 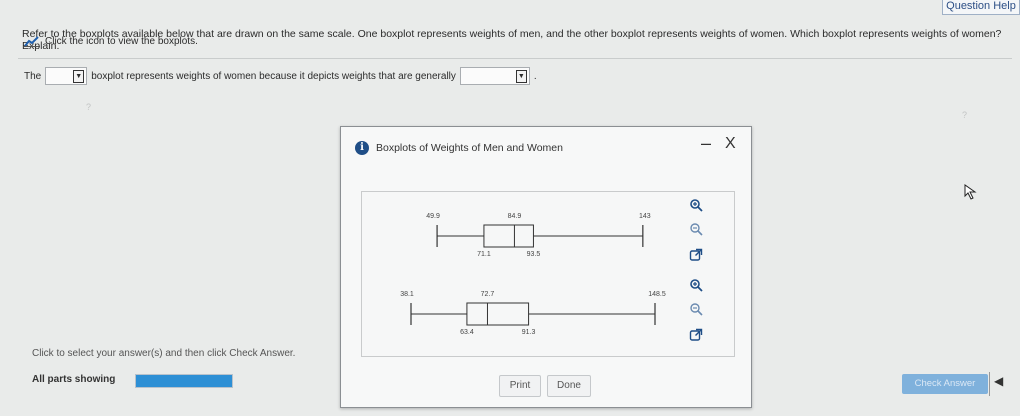 I want to click on faint-mark-right: ?, so click(x=965, y=115).